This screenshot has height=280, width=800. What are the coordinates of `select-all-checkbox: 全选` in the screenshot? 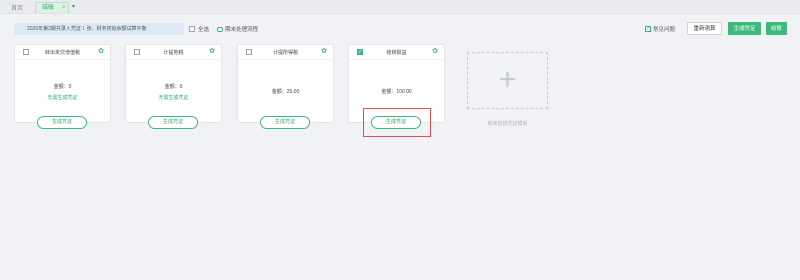 It's located at (199, 29).